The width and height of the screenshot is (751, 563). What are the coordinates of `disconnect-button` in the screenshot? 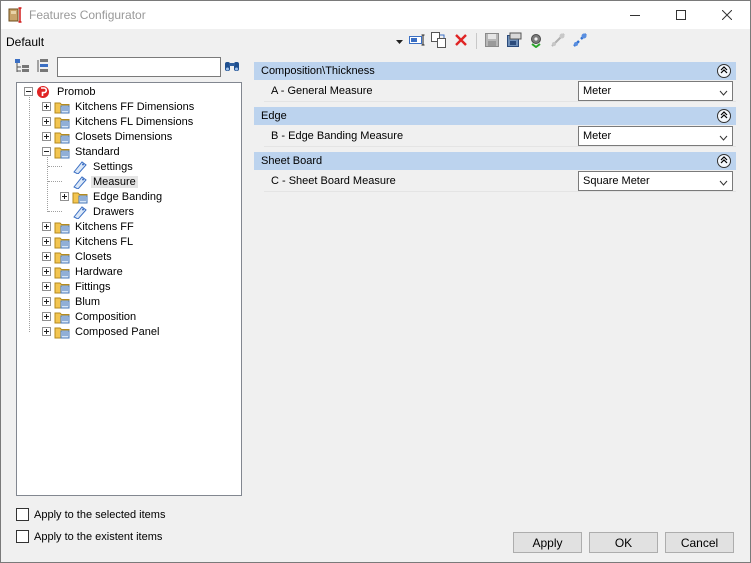 It's located at (580, 41).